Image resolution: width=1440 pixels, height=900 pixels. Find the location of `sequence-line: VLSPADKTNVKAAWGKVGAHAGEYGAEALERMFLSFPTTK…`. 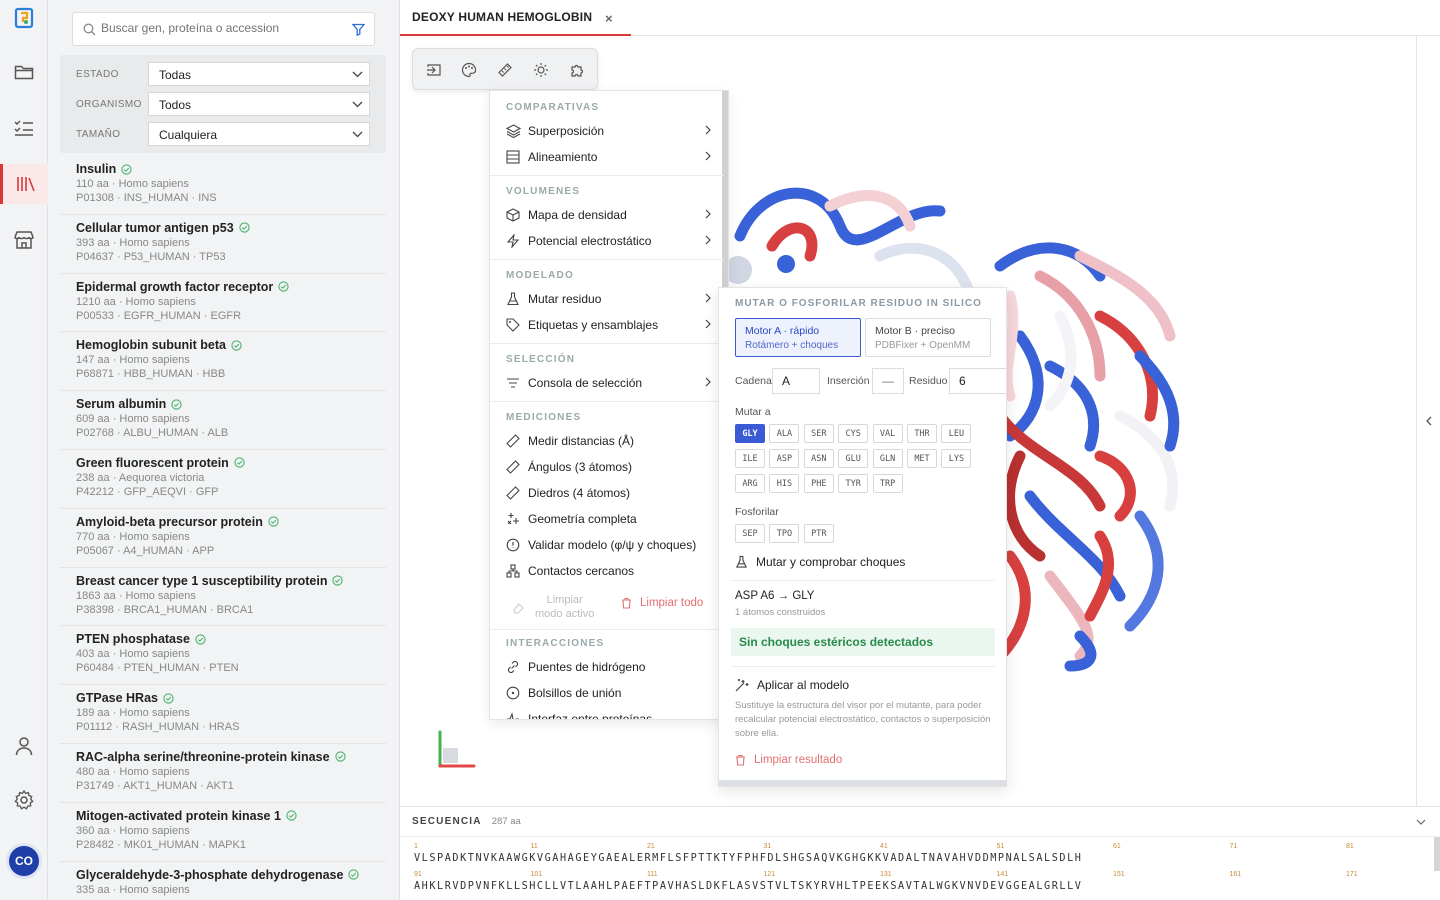

sequence-line: VLSPADKTNVKAAWGKVGAHAGEYGAEALERMFLSFPTTK… is located at coordinates (748, 858).